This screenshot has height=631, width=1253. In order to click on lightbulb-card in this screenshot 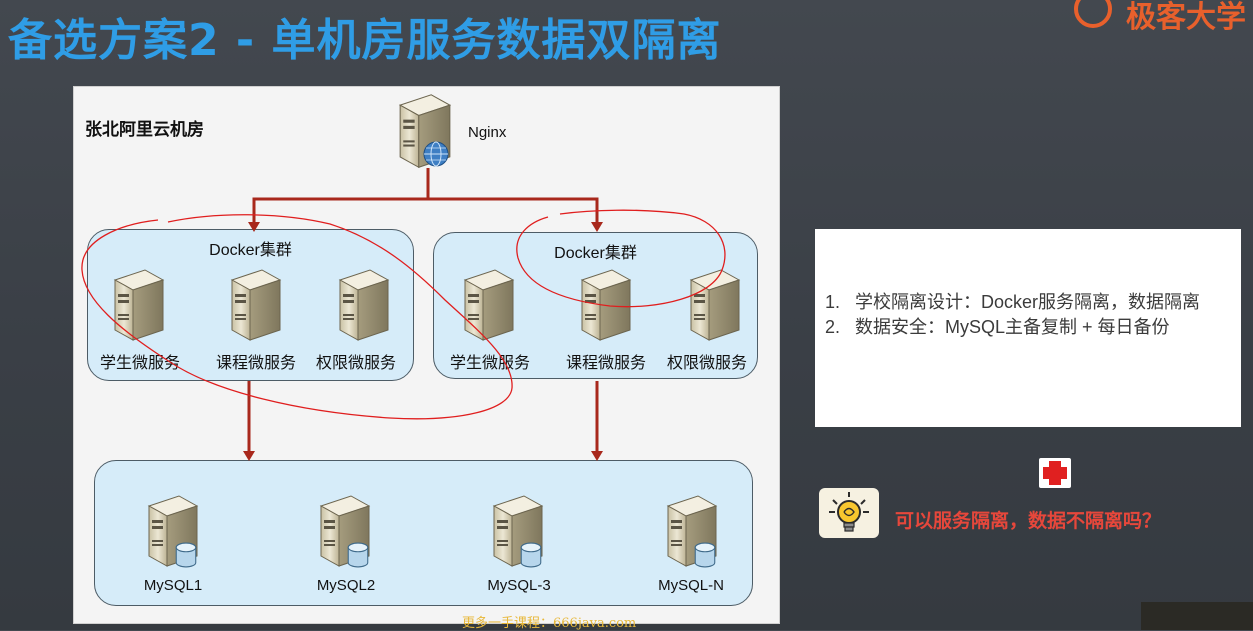, I will do `click(849, 513)`.